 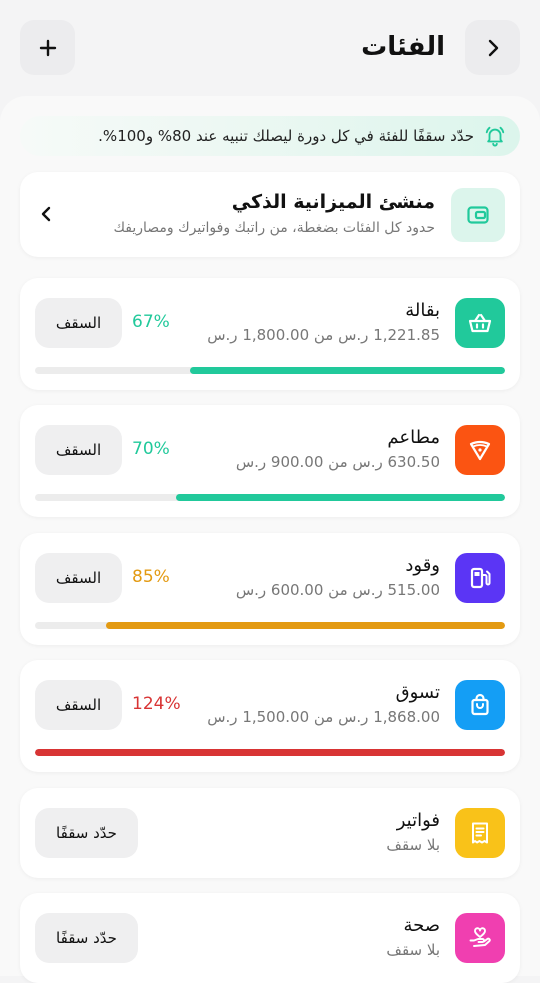 I want to click on category-spent: 1,868.00 ر.س من 1,500.00 ر.س, so click(x=323, y=717).